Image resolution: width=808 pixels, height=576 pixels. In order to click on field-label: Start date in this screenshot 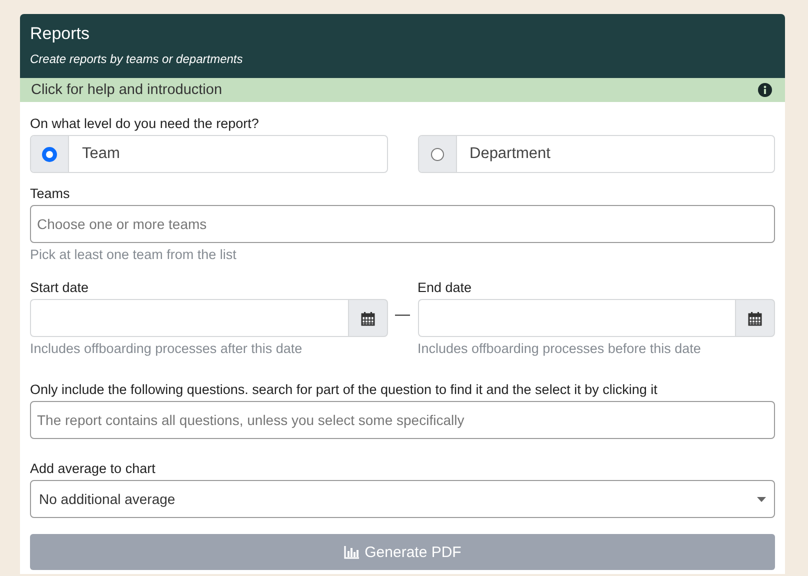, I will do `click(60, 287)`.